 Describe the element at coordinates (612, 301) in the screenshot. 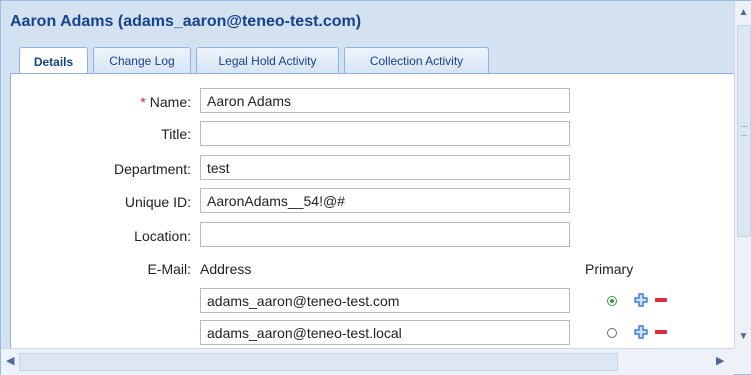

I see `primary-radio-selected` at that location.